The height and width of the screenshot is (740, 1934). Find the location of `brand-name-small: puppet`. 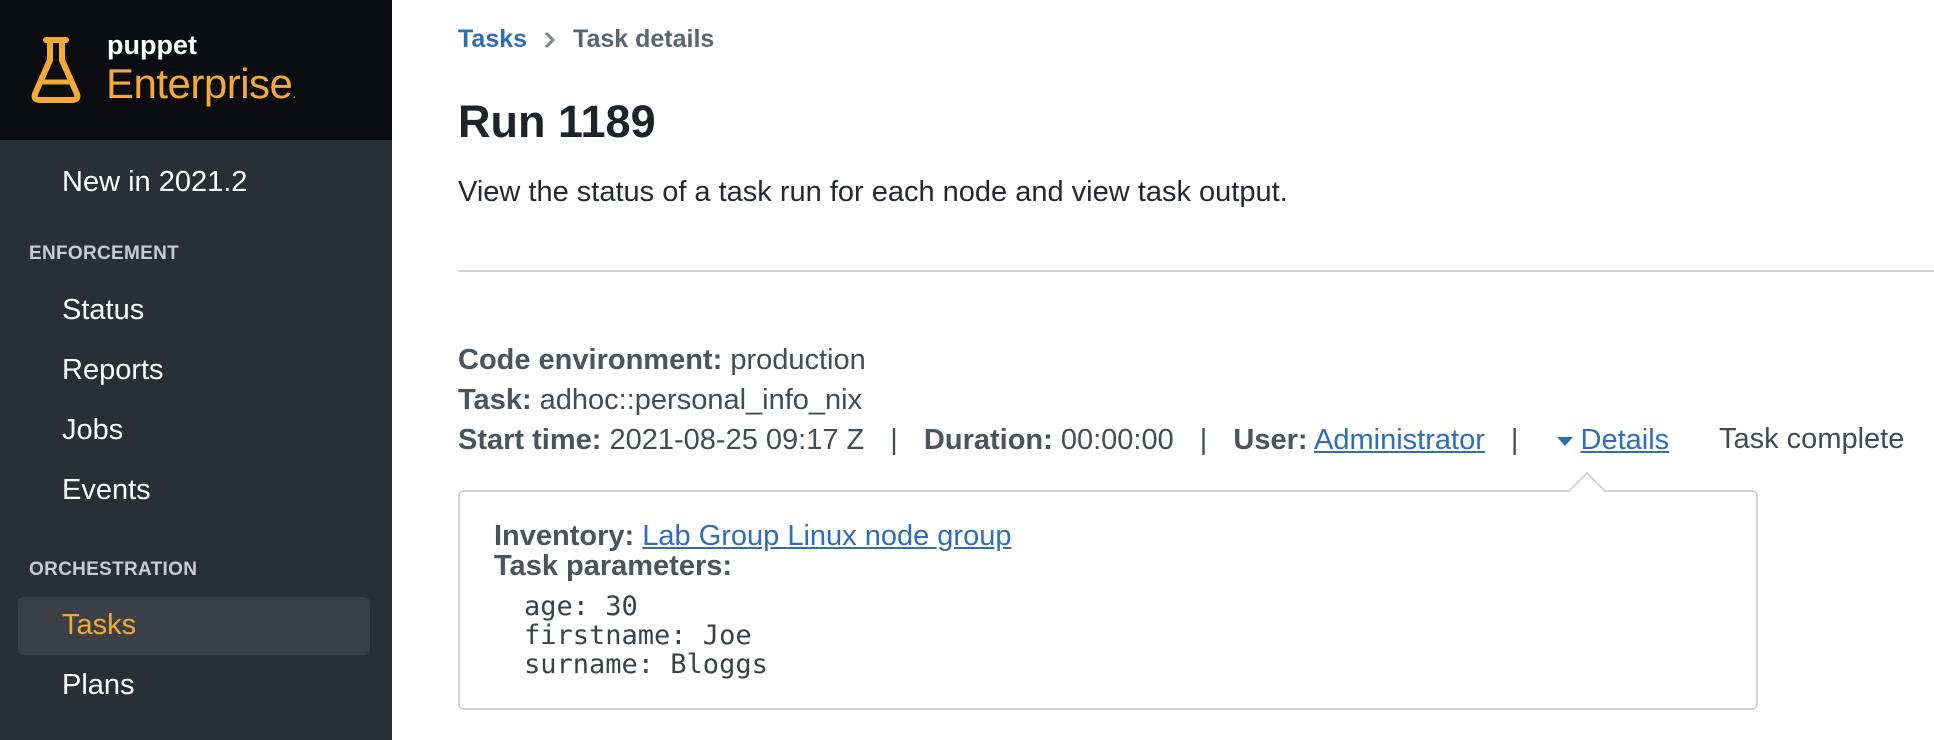

brand-name-small: puppet is located at coordinates (152, 45).